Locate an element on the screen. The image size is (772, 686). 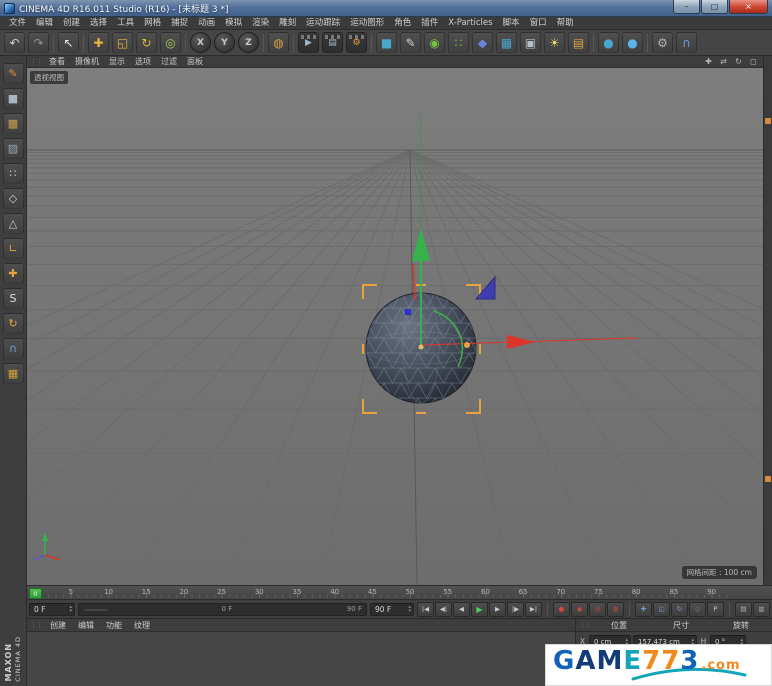
prev-key-button: ◀| is located at coordinates (443, 609).